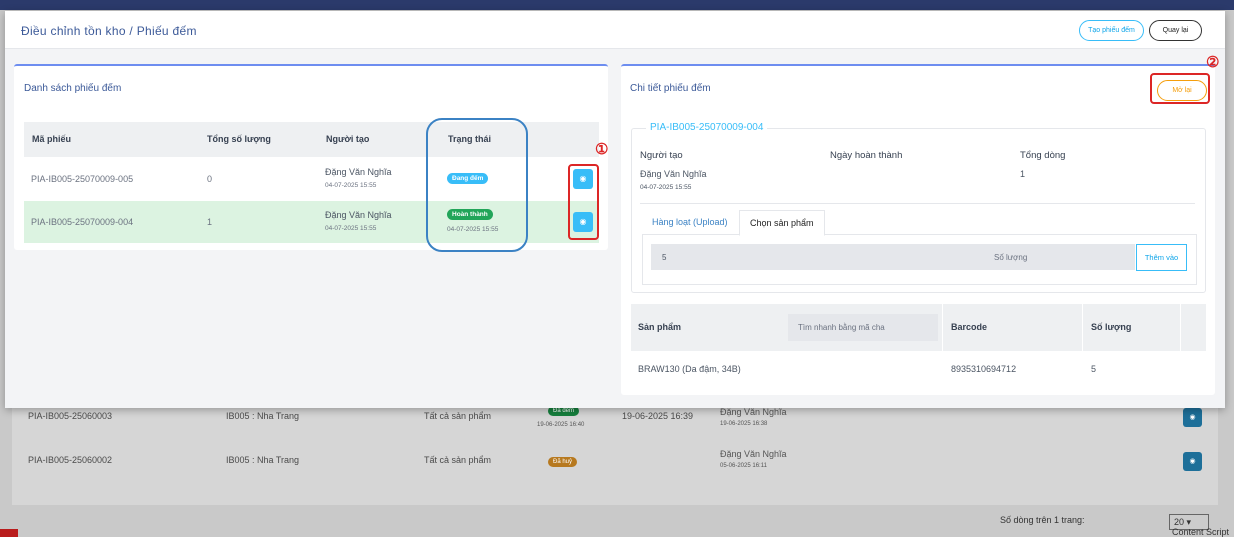  Describe the element at coordinates (1179, 522) in the screenshot. I see `rows-per-page-value: 20` at that location.